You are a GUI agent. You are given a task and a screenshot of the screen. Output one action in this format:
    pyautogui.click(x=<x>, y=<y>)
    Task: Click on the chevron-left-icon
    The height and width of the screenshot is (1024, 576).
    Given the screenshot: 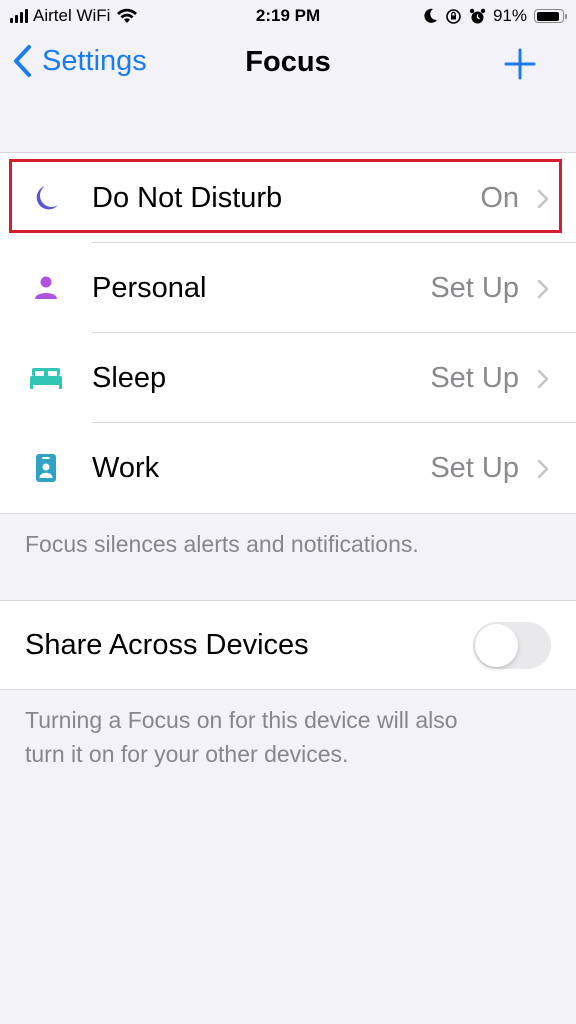 What is the action you would take?
    pyautogui.click(x=22, y=61)
    